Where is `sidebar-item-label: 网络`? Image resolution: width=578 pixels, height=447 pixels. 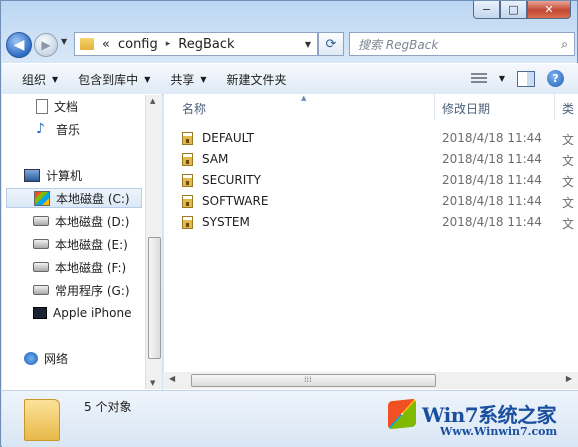 sidebar-item-label: 网络 is located at coordinates (56, 358).